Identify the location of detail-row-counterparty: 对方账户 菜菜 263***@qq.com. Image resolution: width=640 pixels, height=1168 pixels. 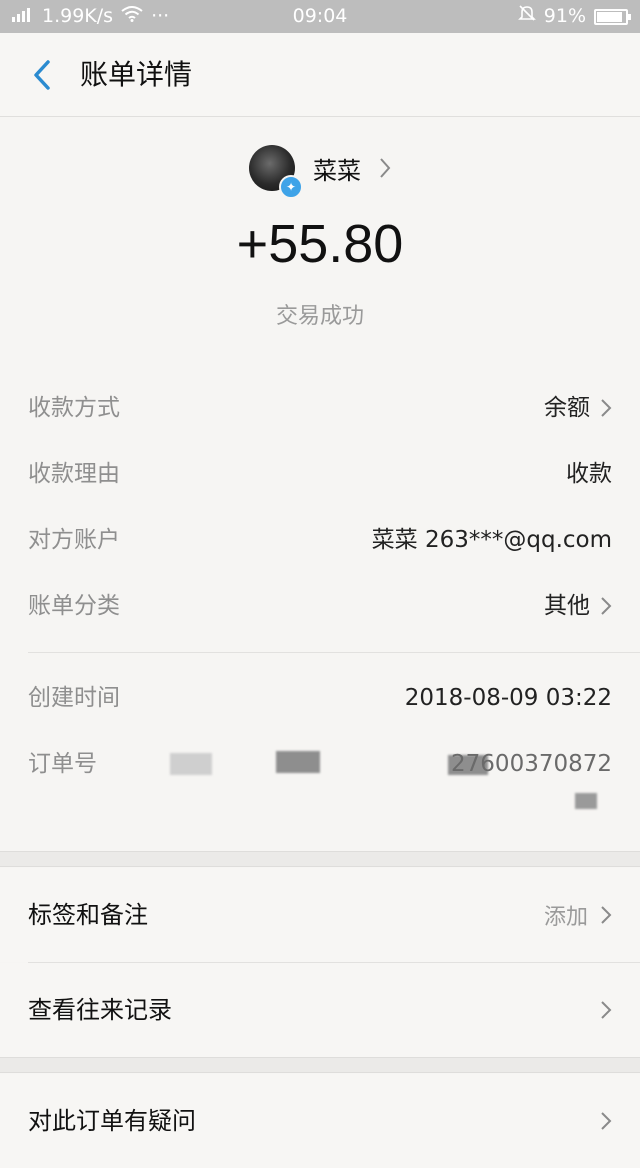
(320, 540).